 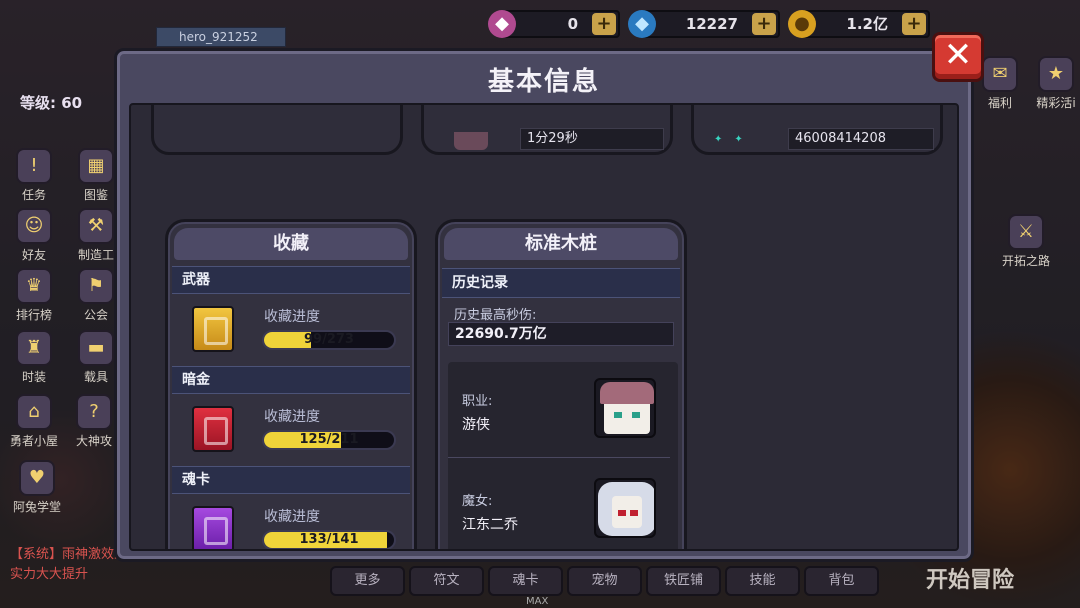 I want to click on help-icon: ?, so click(x=94, y=412).